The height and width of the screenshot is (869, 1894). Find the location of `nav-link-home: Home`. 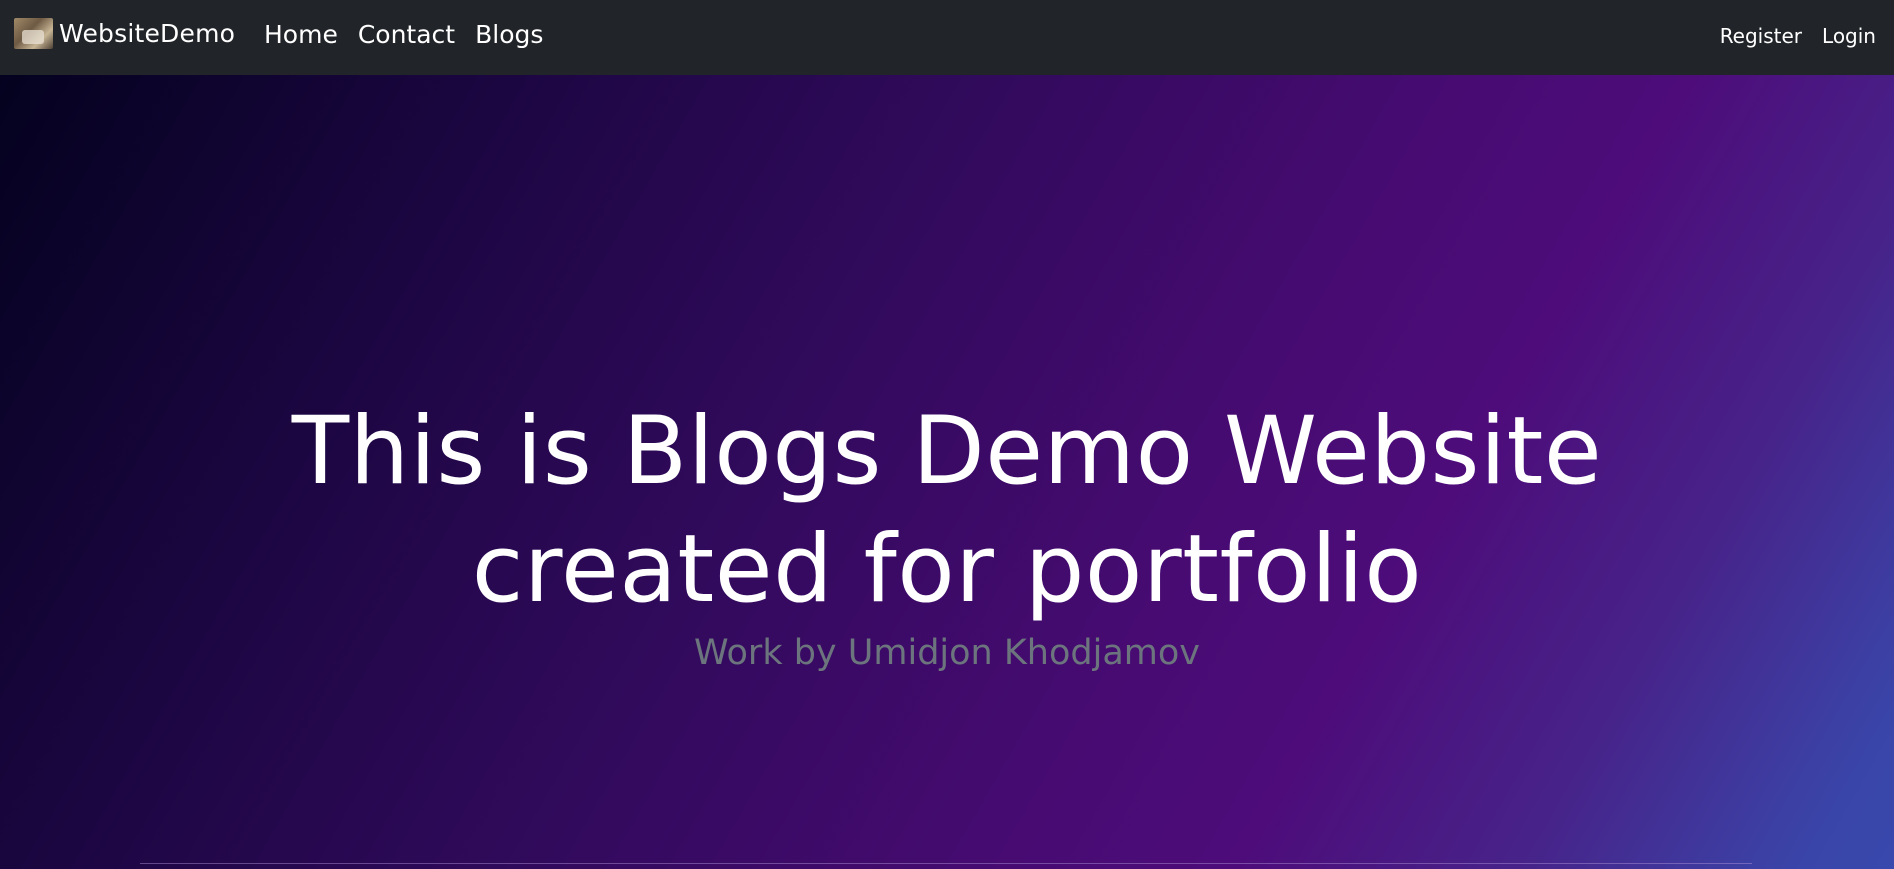

nav-link-home: Home is located at coordinates (301, 34).